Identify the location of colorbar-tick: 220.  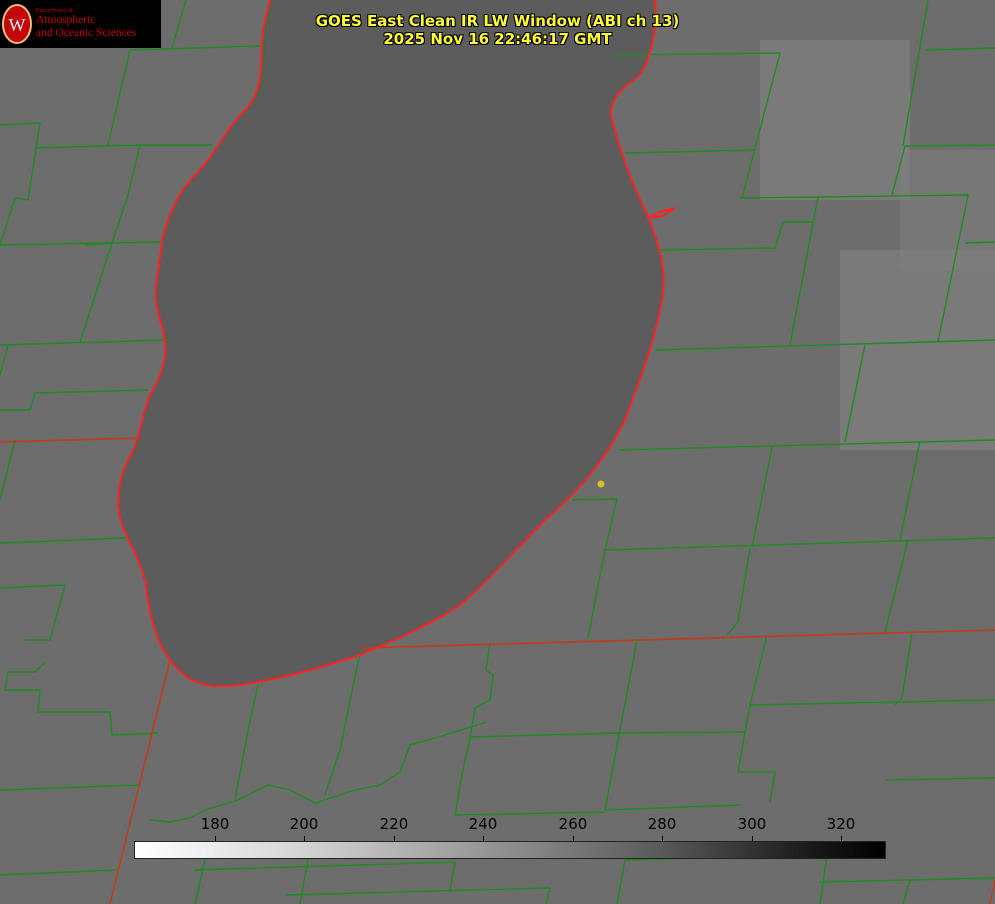
(394, 824).